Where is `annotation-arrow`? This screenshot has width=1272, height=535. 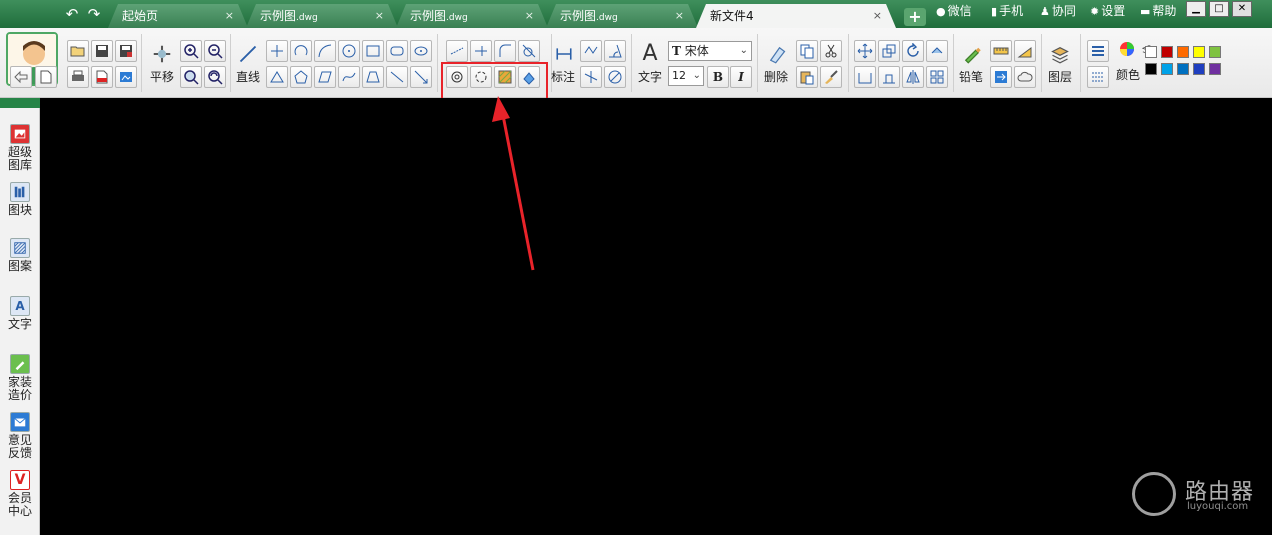 annotation-arrow is located at coordinates (513, 183).